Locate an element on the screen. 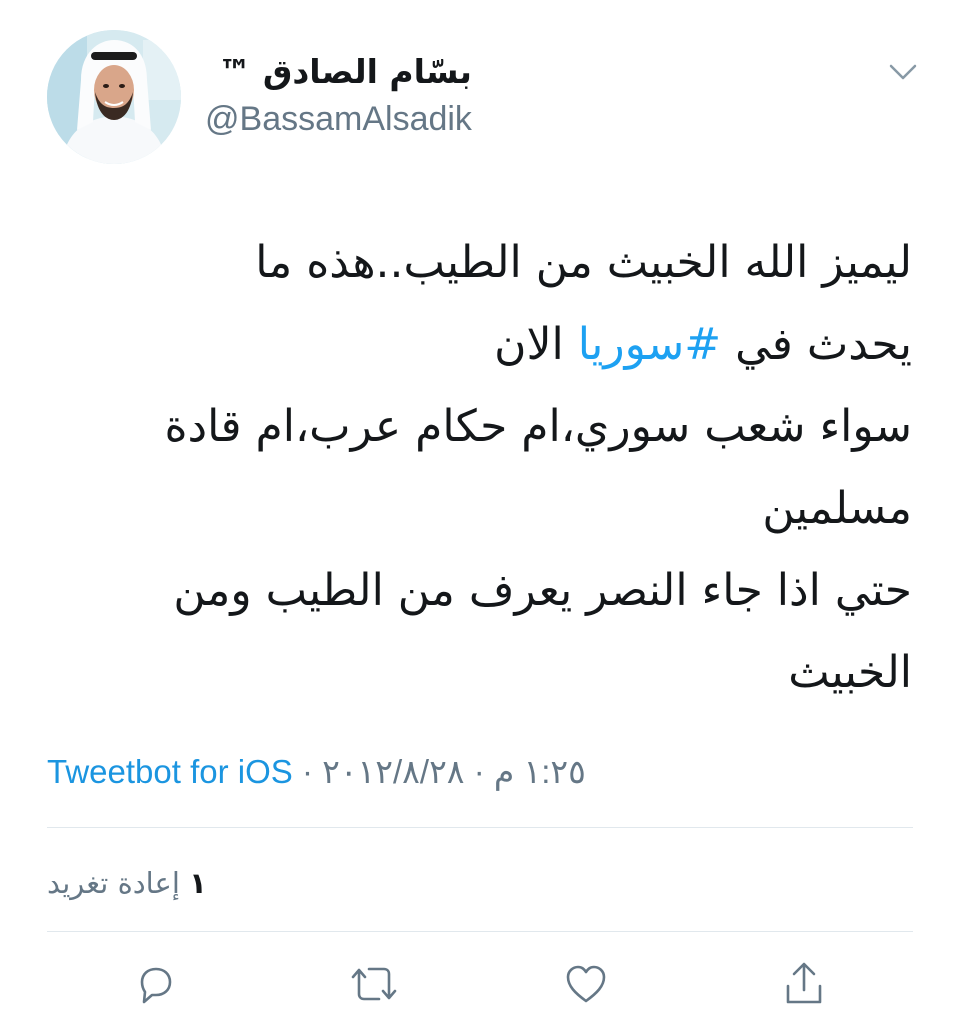  tweet-line: يحدث في #سوريا الان is located at coordinates (476, 345).